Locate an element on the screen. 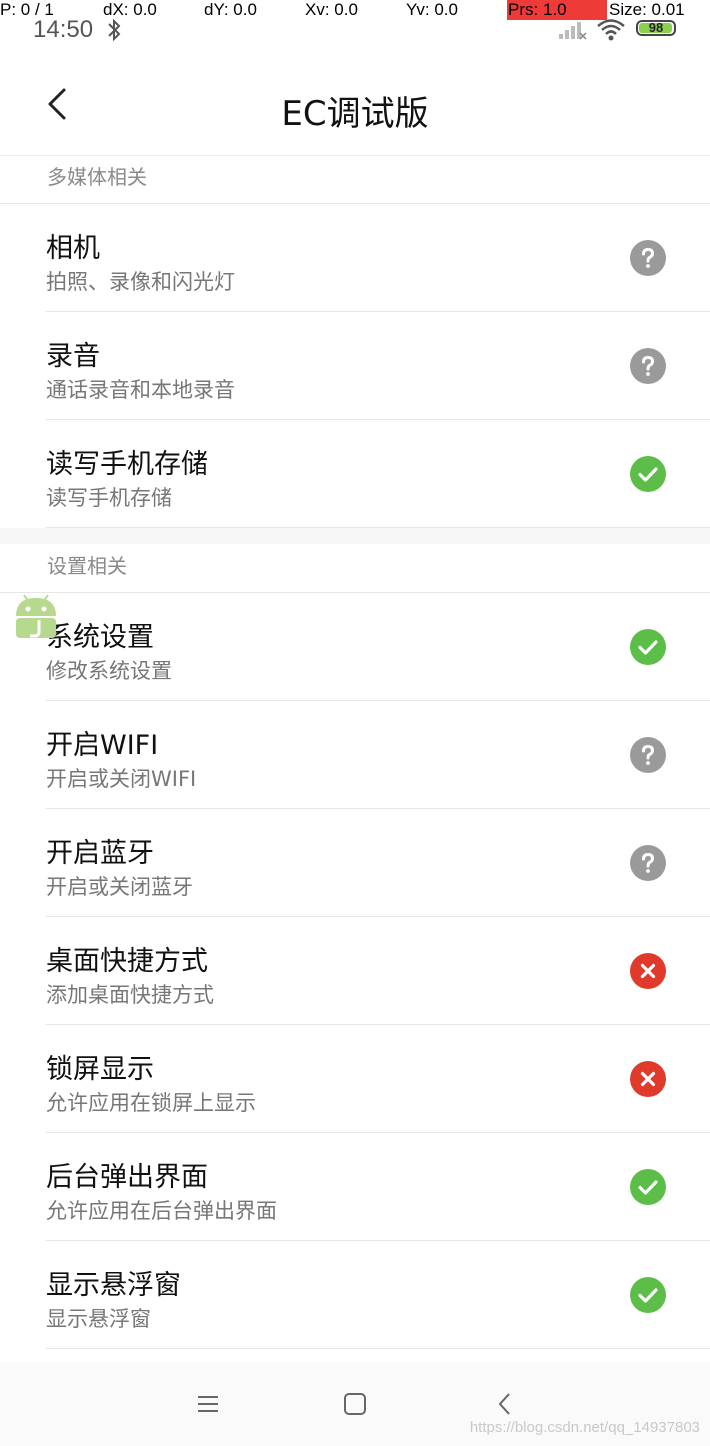 The width and height of the screenshot is (710, 1446). section-header: 多媒体相关 is located at coordinates (355, 179).